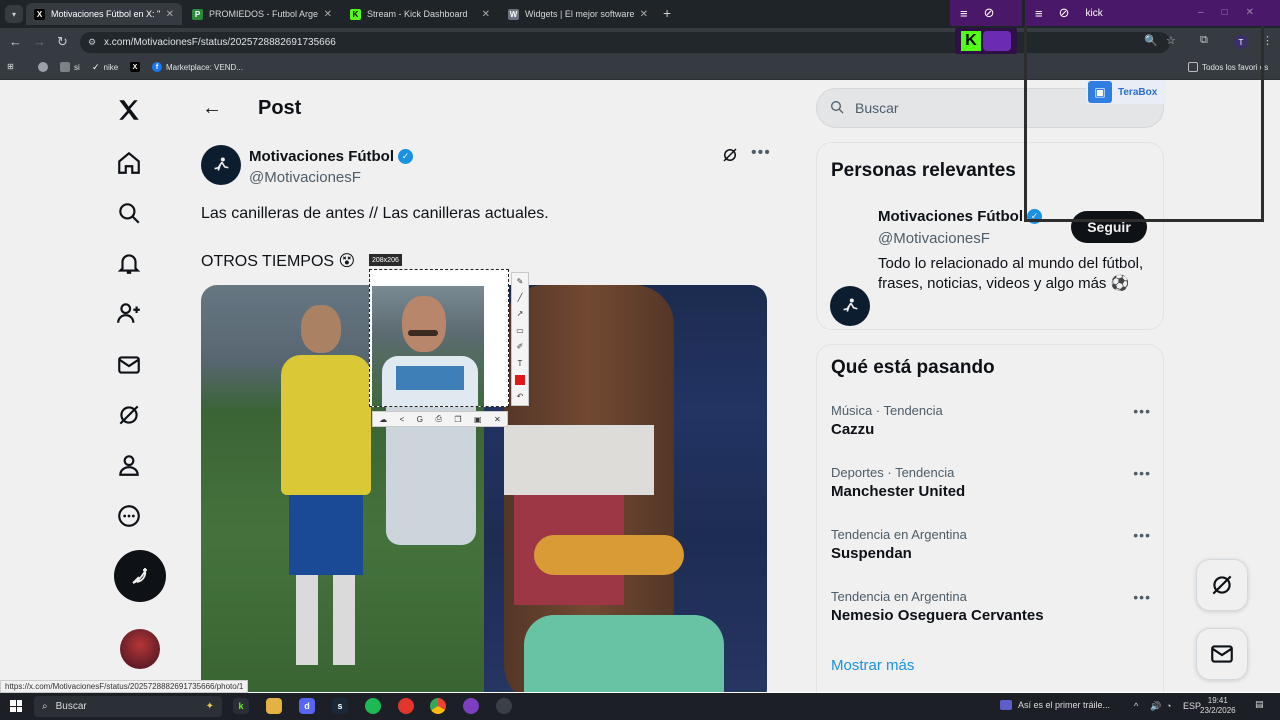  Describe the element at coordinates (305, 177) in the screenshot. I see `author-handle: @MotivacionesF` at that location.